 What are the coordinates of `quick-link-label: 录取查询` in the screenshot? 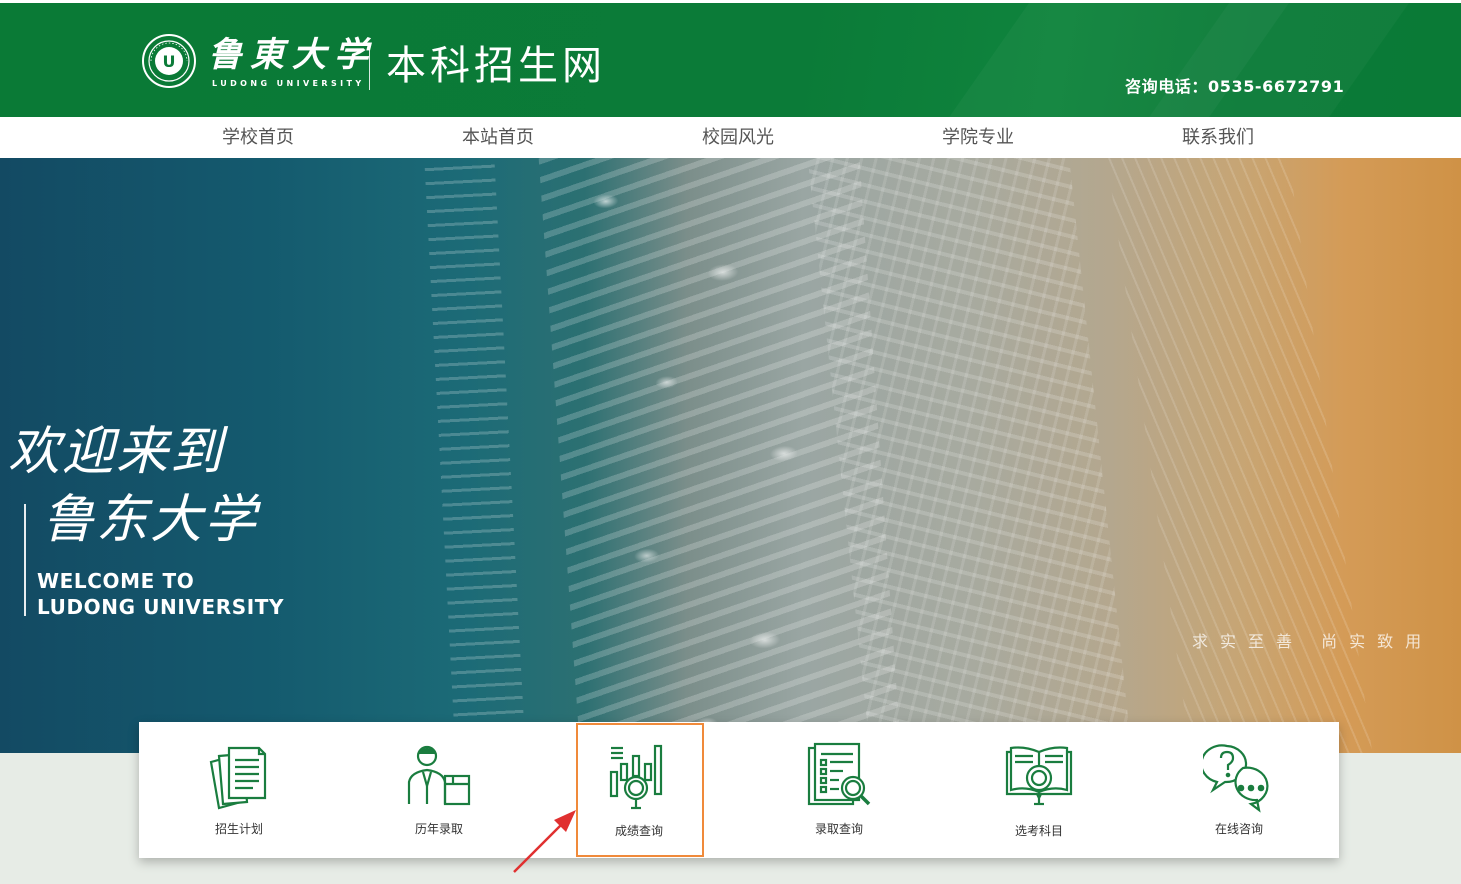 It's located at (838, 829).